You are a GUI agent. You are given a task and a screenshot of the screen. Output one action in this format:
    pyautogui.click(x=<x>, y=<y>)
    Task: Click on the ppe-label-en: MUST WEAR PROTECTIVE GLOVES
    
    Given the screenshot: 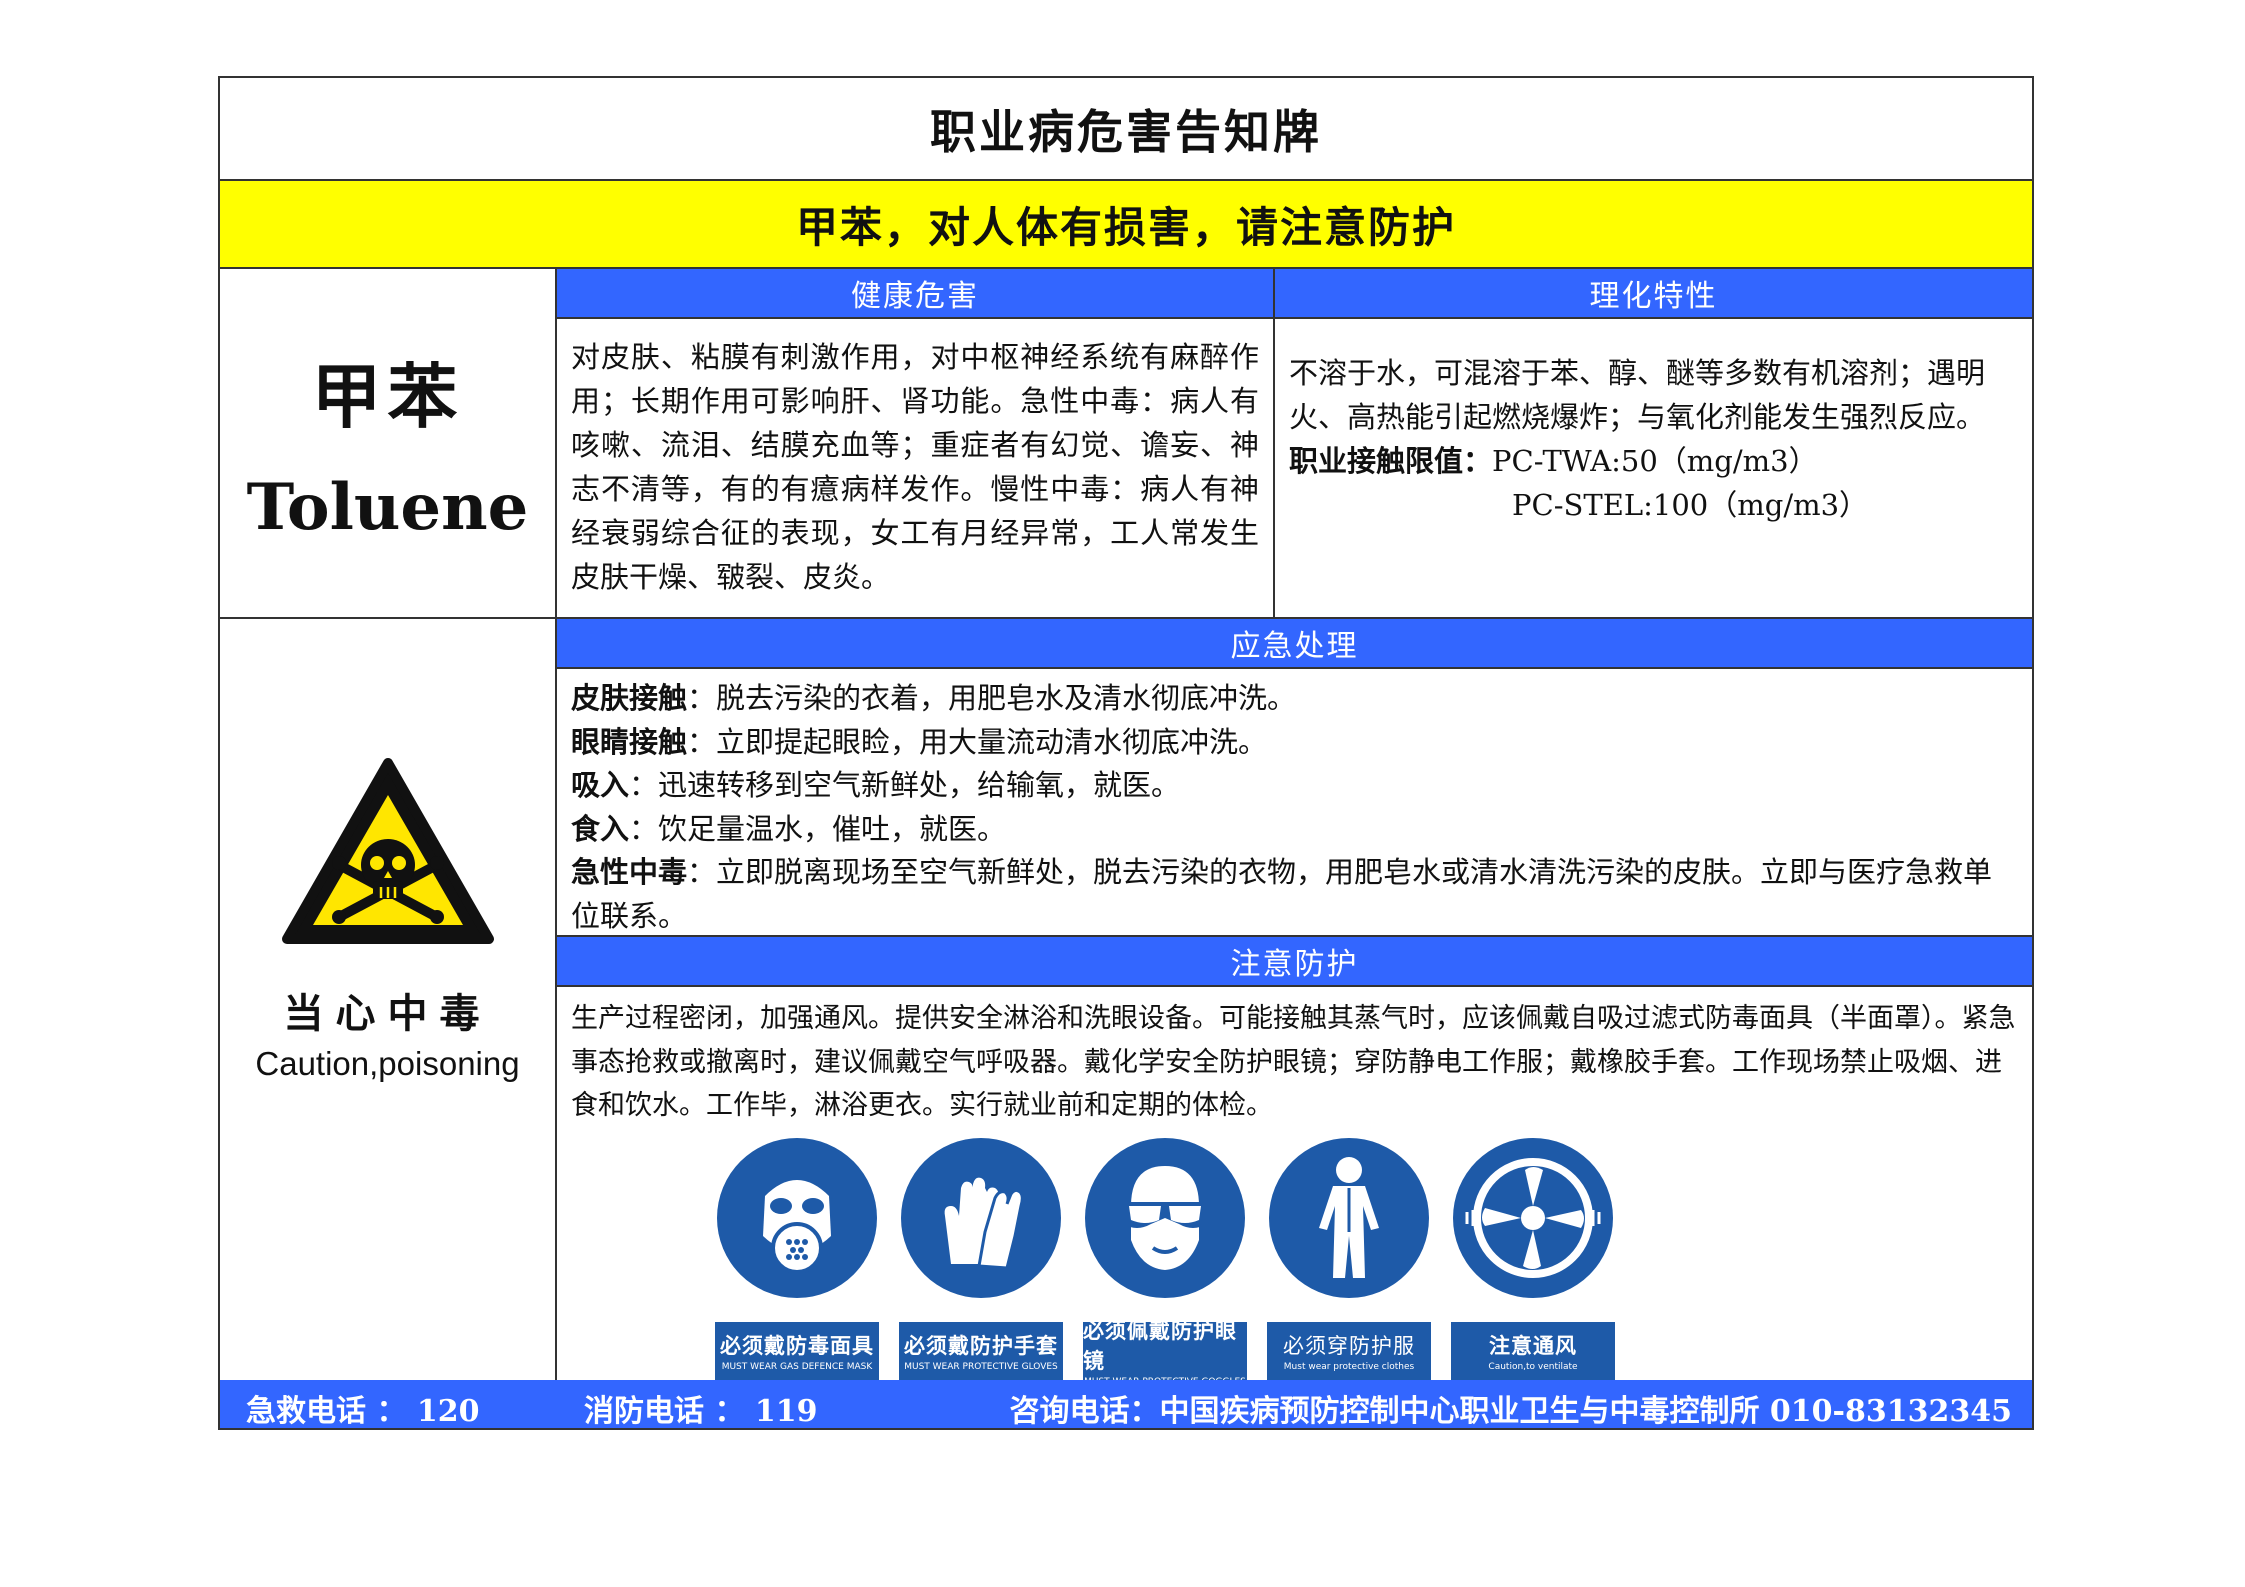 What is the action you would take?
    pyautogui.click(x=981, y=1367)
    